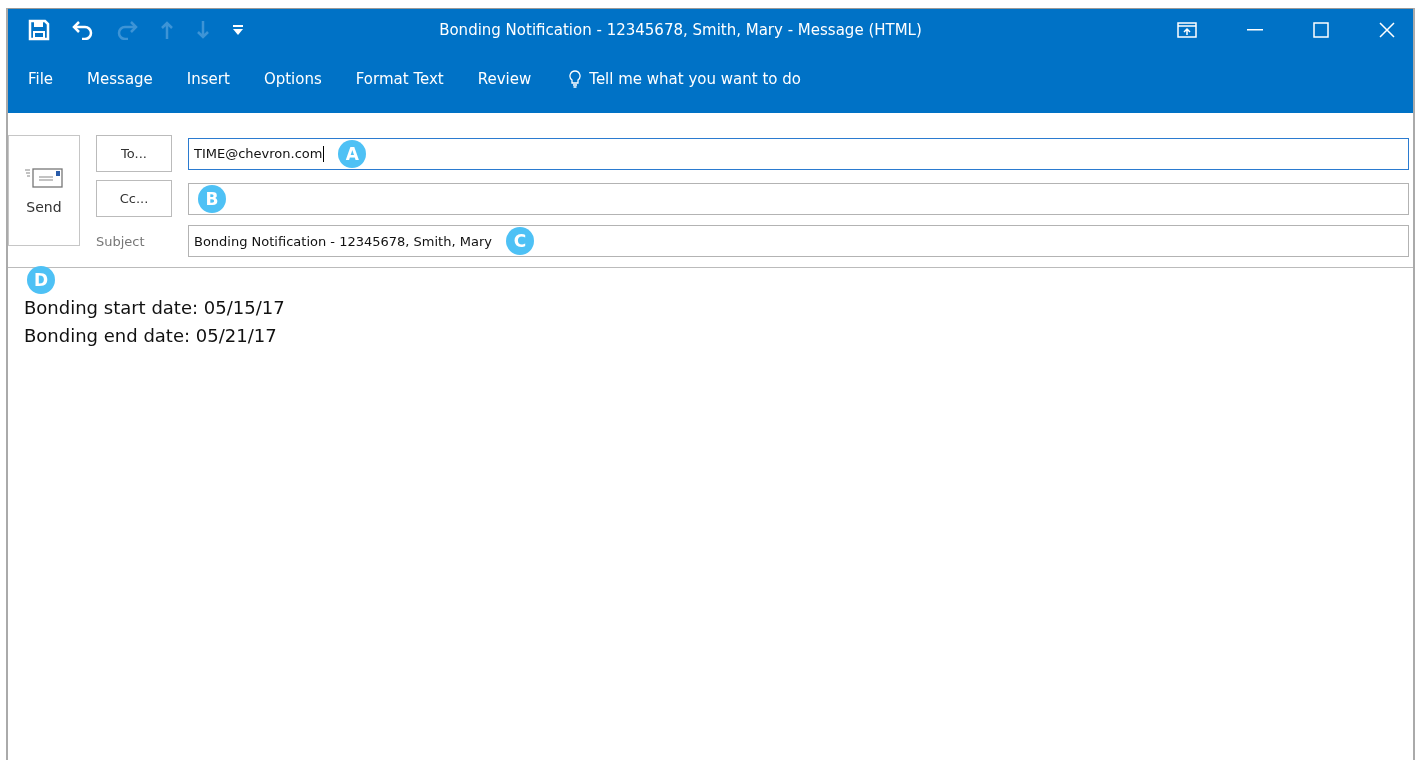 This screenshot has height=760, width=1419. What do you see at coordinates (155, 308) in the screenshot?
I see `body-text: Bonding start date: 05/15/17` at bounding box center [155, 308].